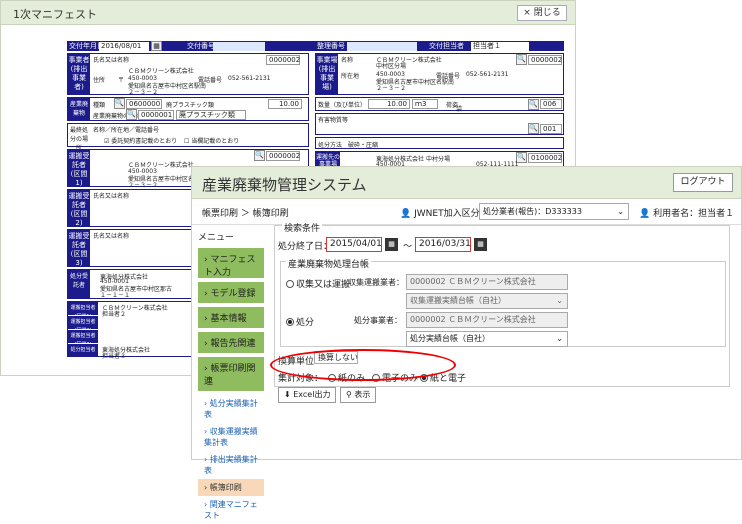  I want to click on close-button: × 閉じる, so click(542, 13).